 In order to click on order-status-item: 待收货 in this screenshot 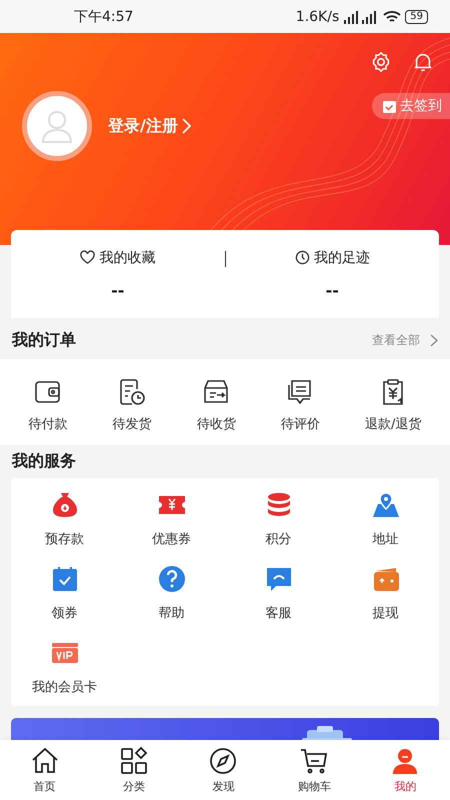, I will do `click(216, 405)`.